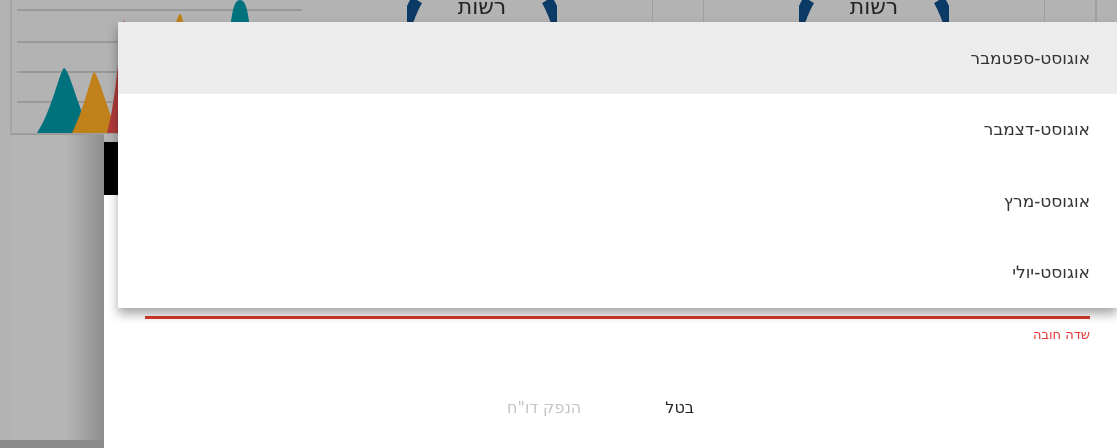 This screenshot has height=448, width=1117. I want to click on dialog-button: בטל, so click(679, 407).